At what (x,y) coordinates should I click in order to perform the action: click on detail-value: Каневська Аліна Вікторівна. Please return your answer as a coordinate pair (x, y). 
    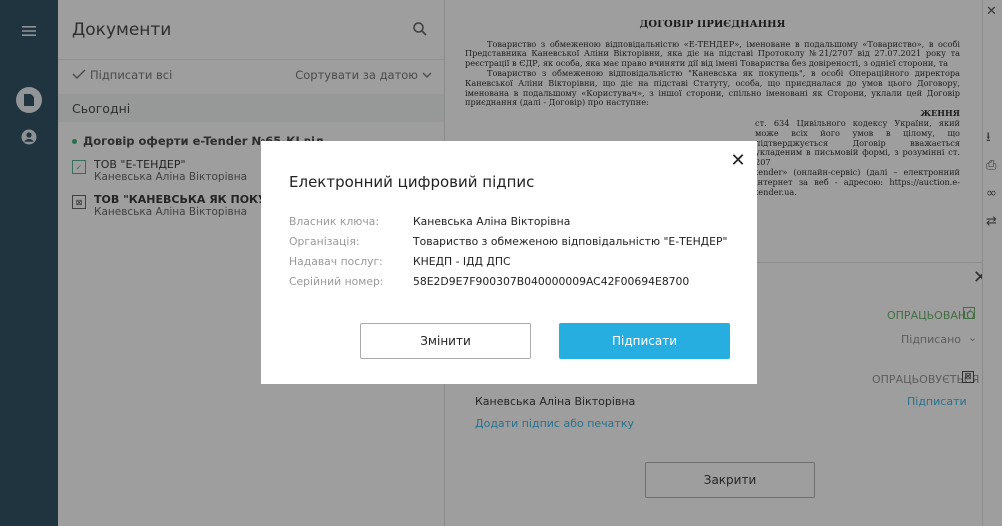
    Looking at the image, I should click on (492, 221).